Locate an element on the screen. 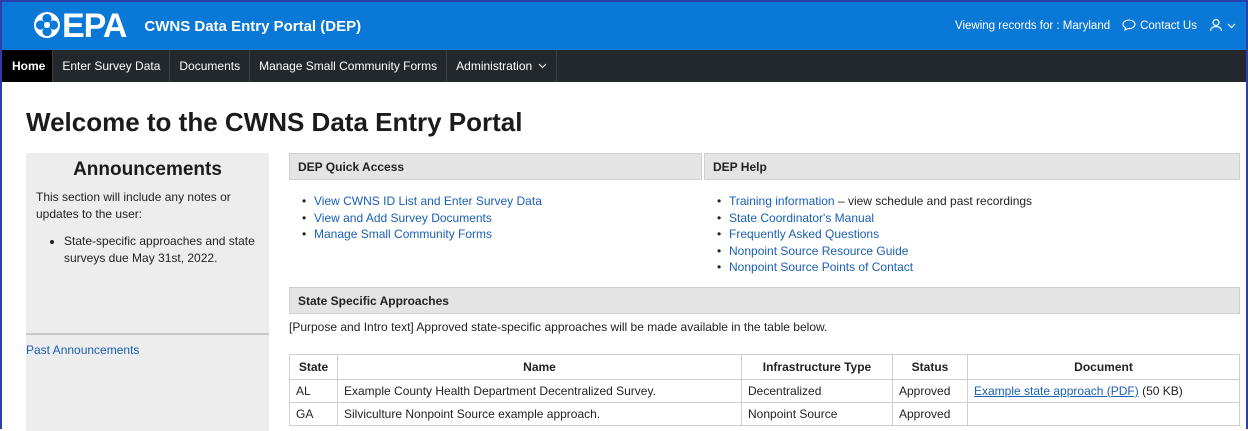  quick-access-item: Manage Small Community Forms is located at coordinates (422, 234).